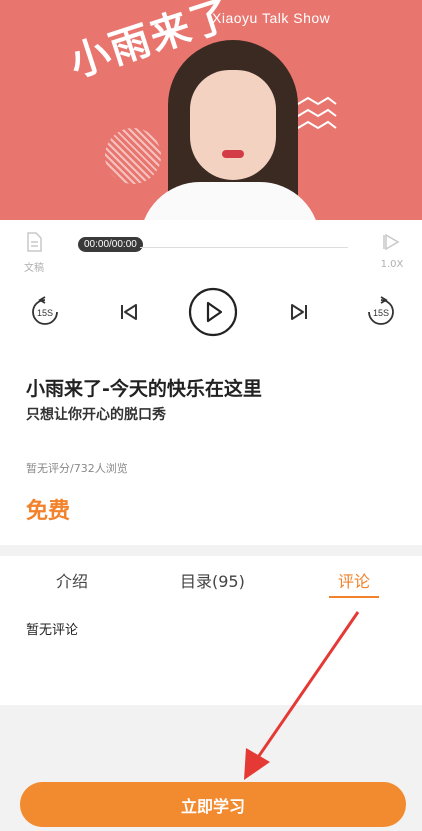  What do you see at coordinates (233, 125) in the screenshot?
I see `host-face` at bounding box center [233, 125].